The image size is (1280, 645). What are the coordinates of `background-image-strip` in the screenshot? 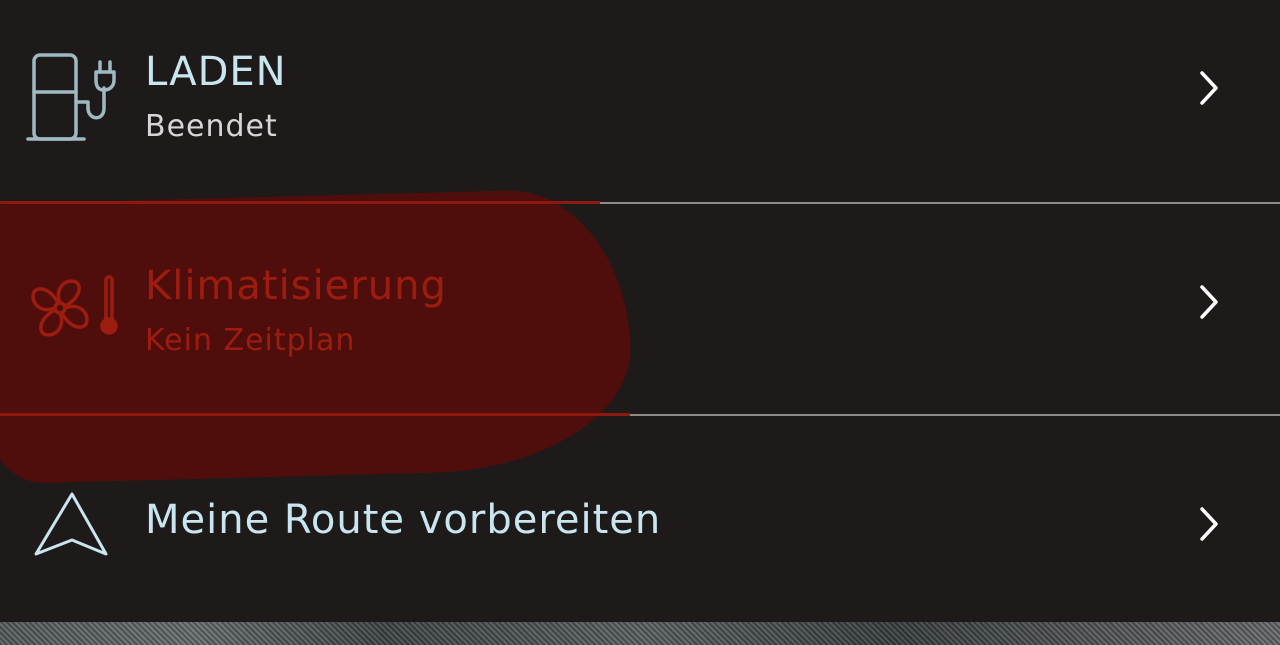 It's located at (640, 633).